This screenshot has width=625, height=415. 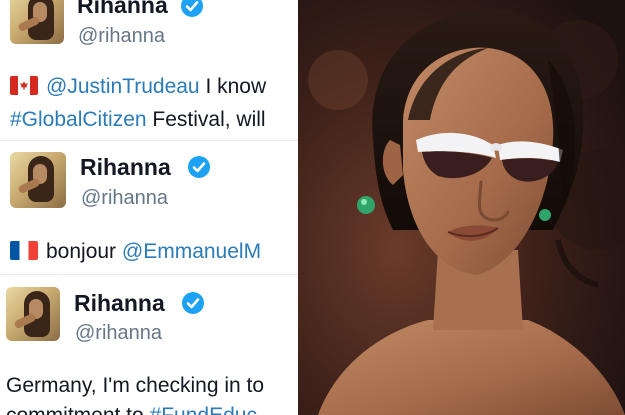 I want to click on tweet-text-segment: Festival, will, so click(x=206, y=119).